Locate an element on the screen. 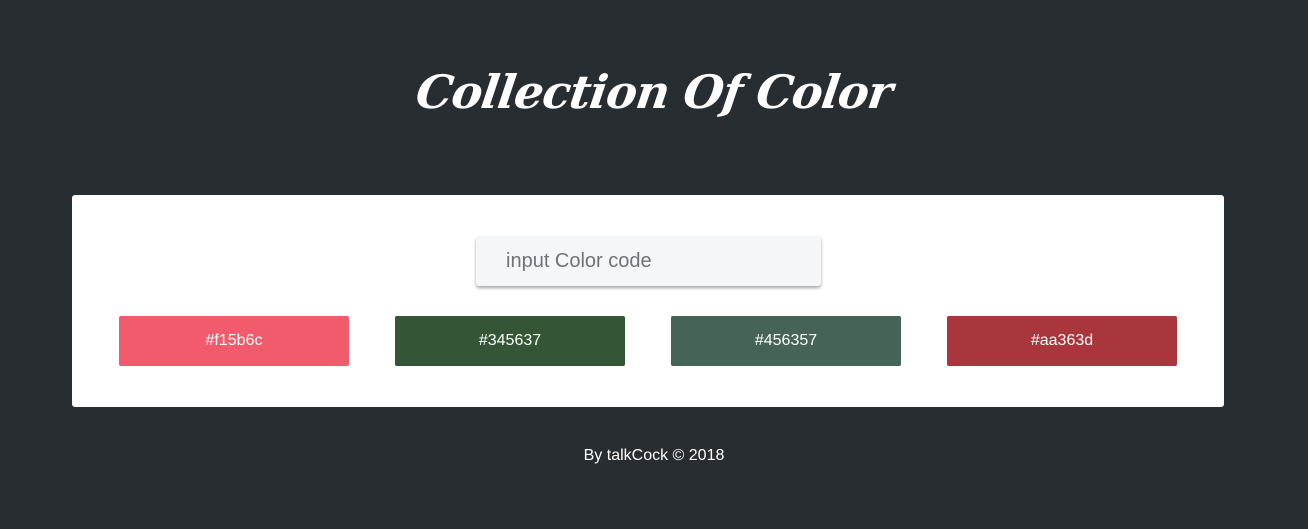 This screenshot has width=1308, height=529. color-swatch-2: #345637 is located at coordinates (510, 341).